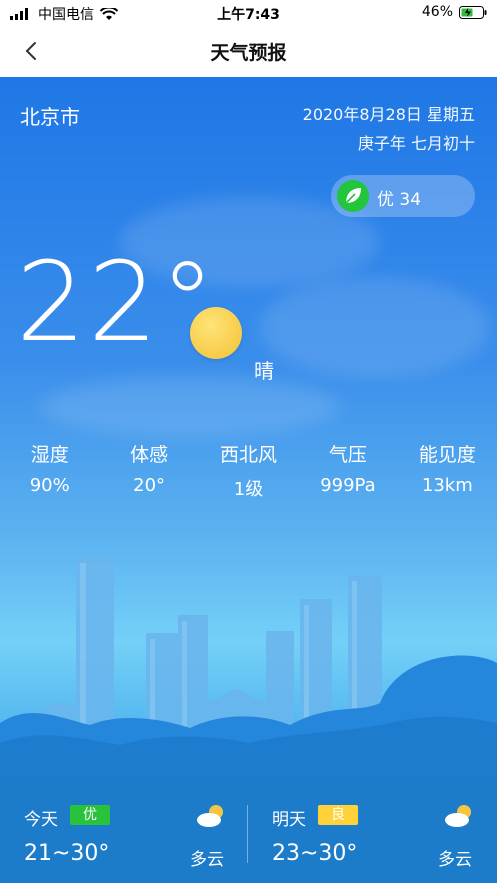 The image size is (497, 883). What do you see at coordinates (49, 485) in the screenshot?
I see `stat-value: 90%` at bounding box center [49, 485].